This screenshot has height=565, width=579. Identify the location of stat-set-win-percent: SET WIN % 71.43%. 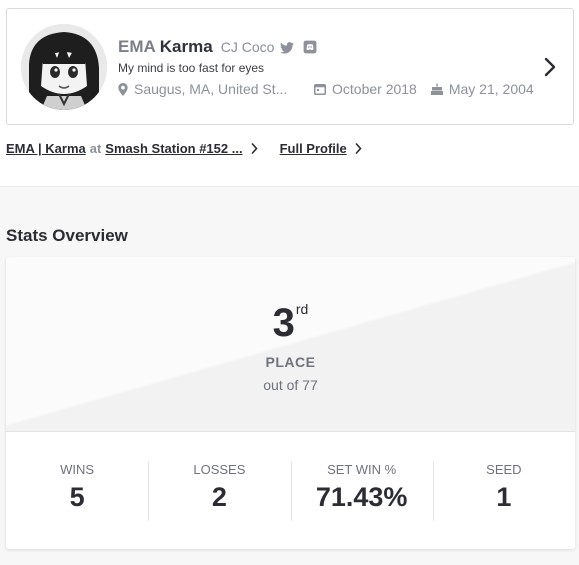
(361, 491).